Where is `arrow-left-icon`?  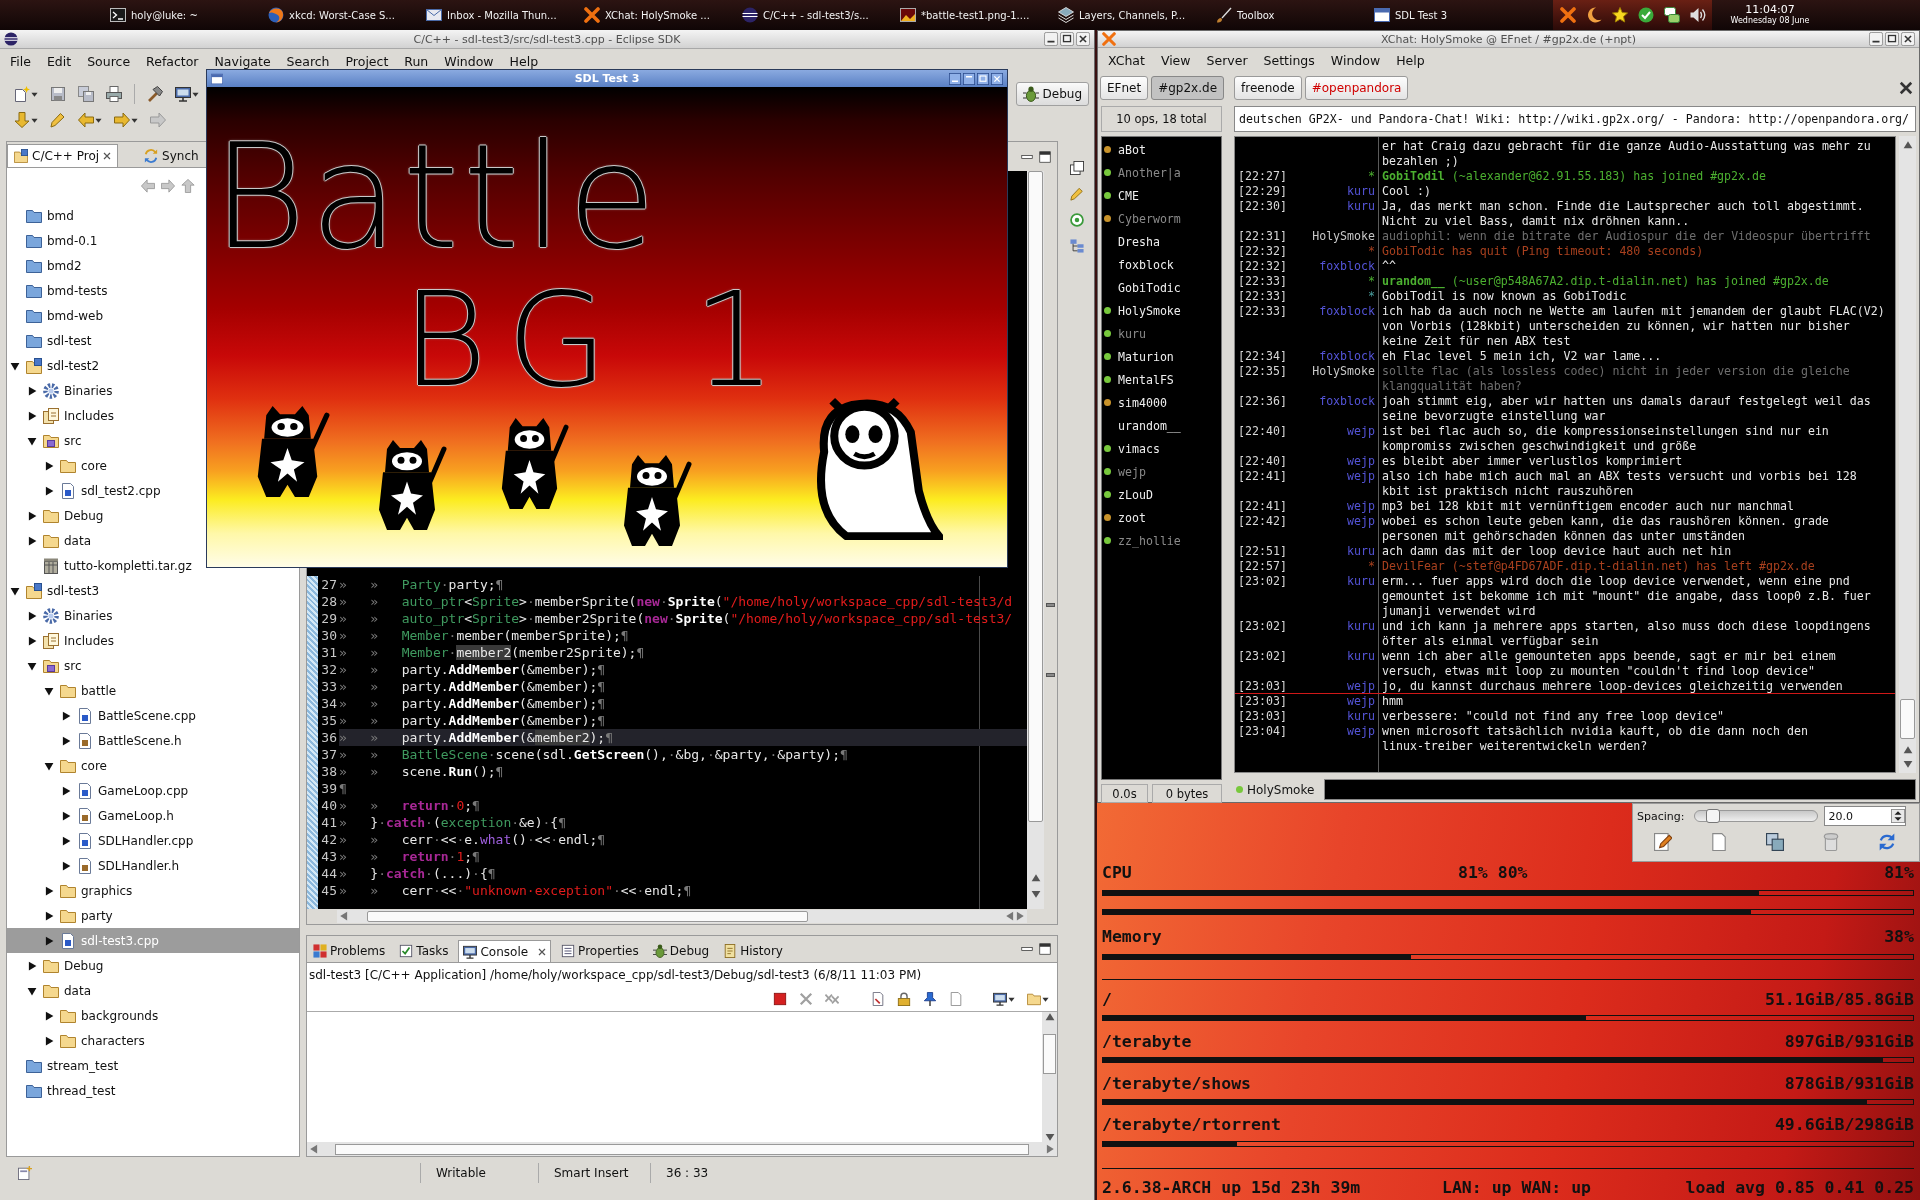 arrow-left-icon is located at coordinates (86, 120).